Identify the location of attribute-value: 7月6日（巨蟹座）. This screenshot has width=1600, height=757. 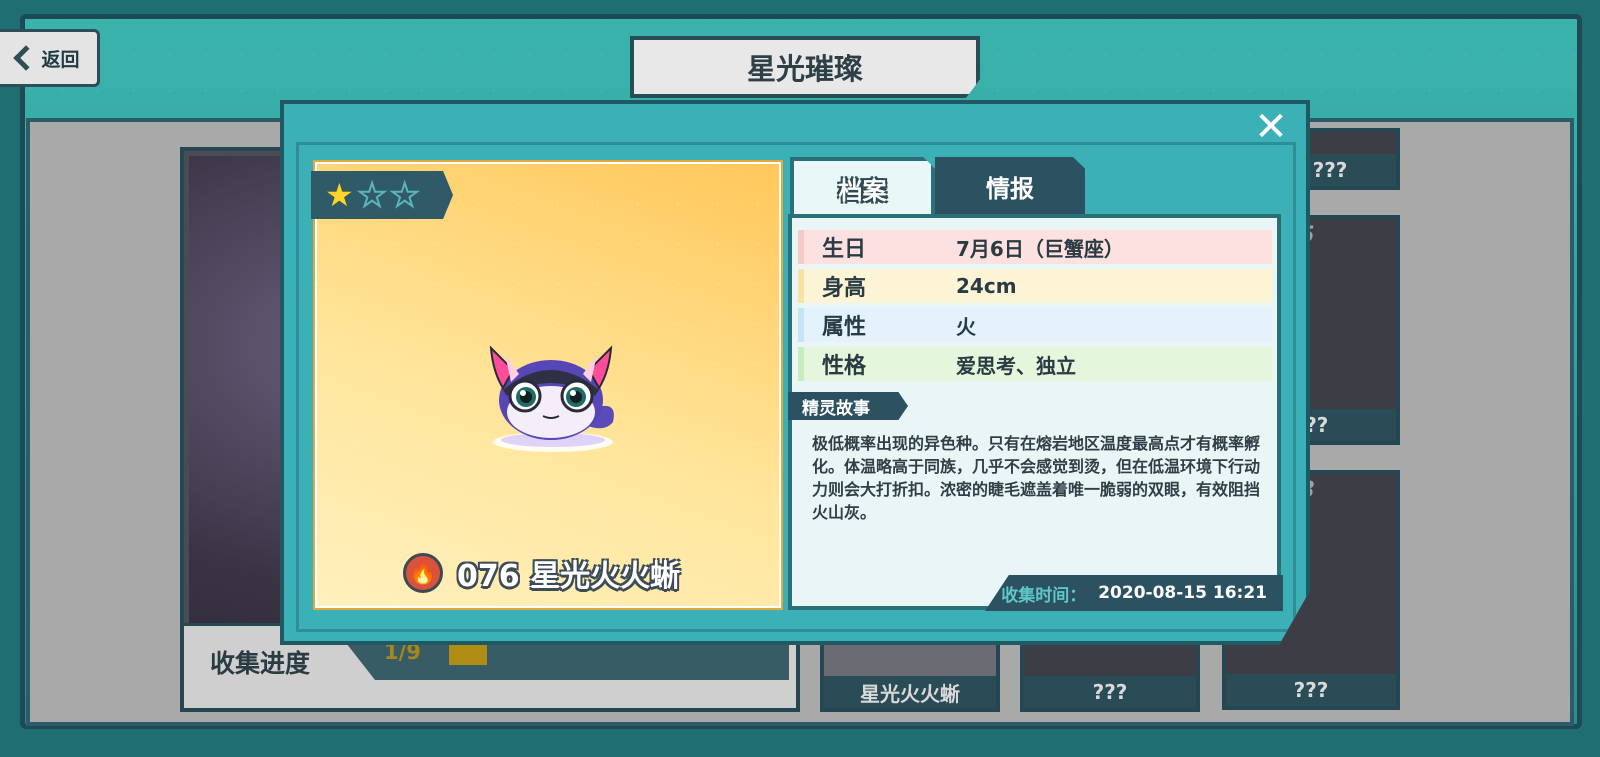
(1072, 247).